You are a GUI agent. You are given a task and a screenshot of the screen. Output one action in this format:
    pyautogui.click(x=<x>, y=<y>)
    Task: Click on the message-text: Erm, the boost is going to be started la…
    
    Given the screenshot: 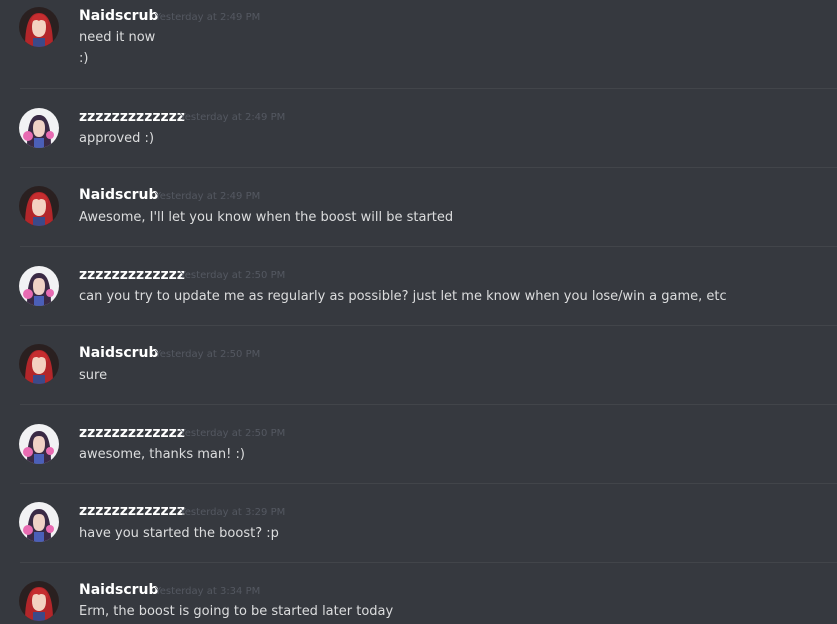 What is the action you would take?
    pyautogui.click(x=236, y=611)
    